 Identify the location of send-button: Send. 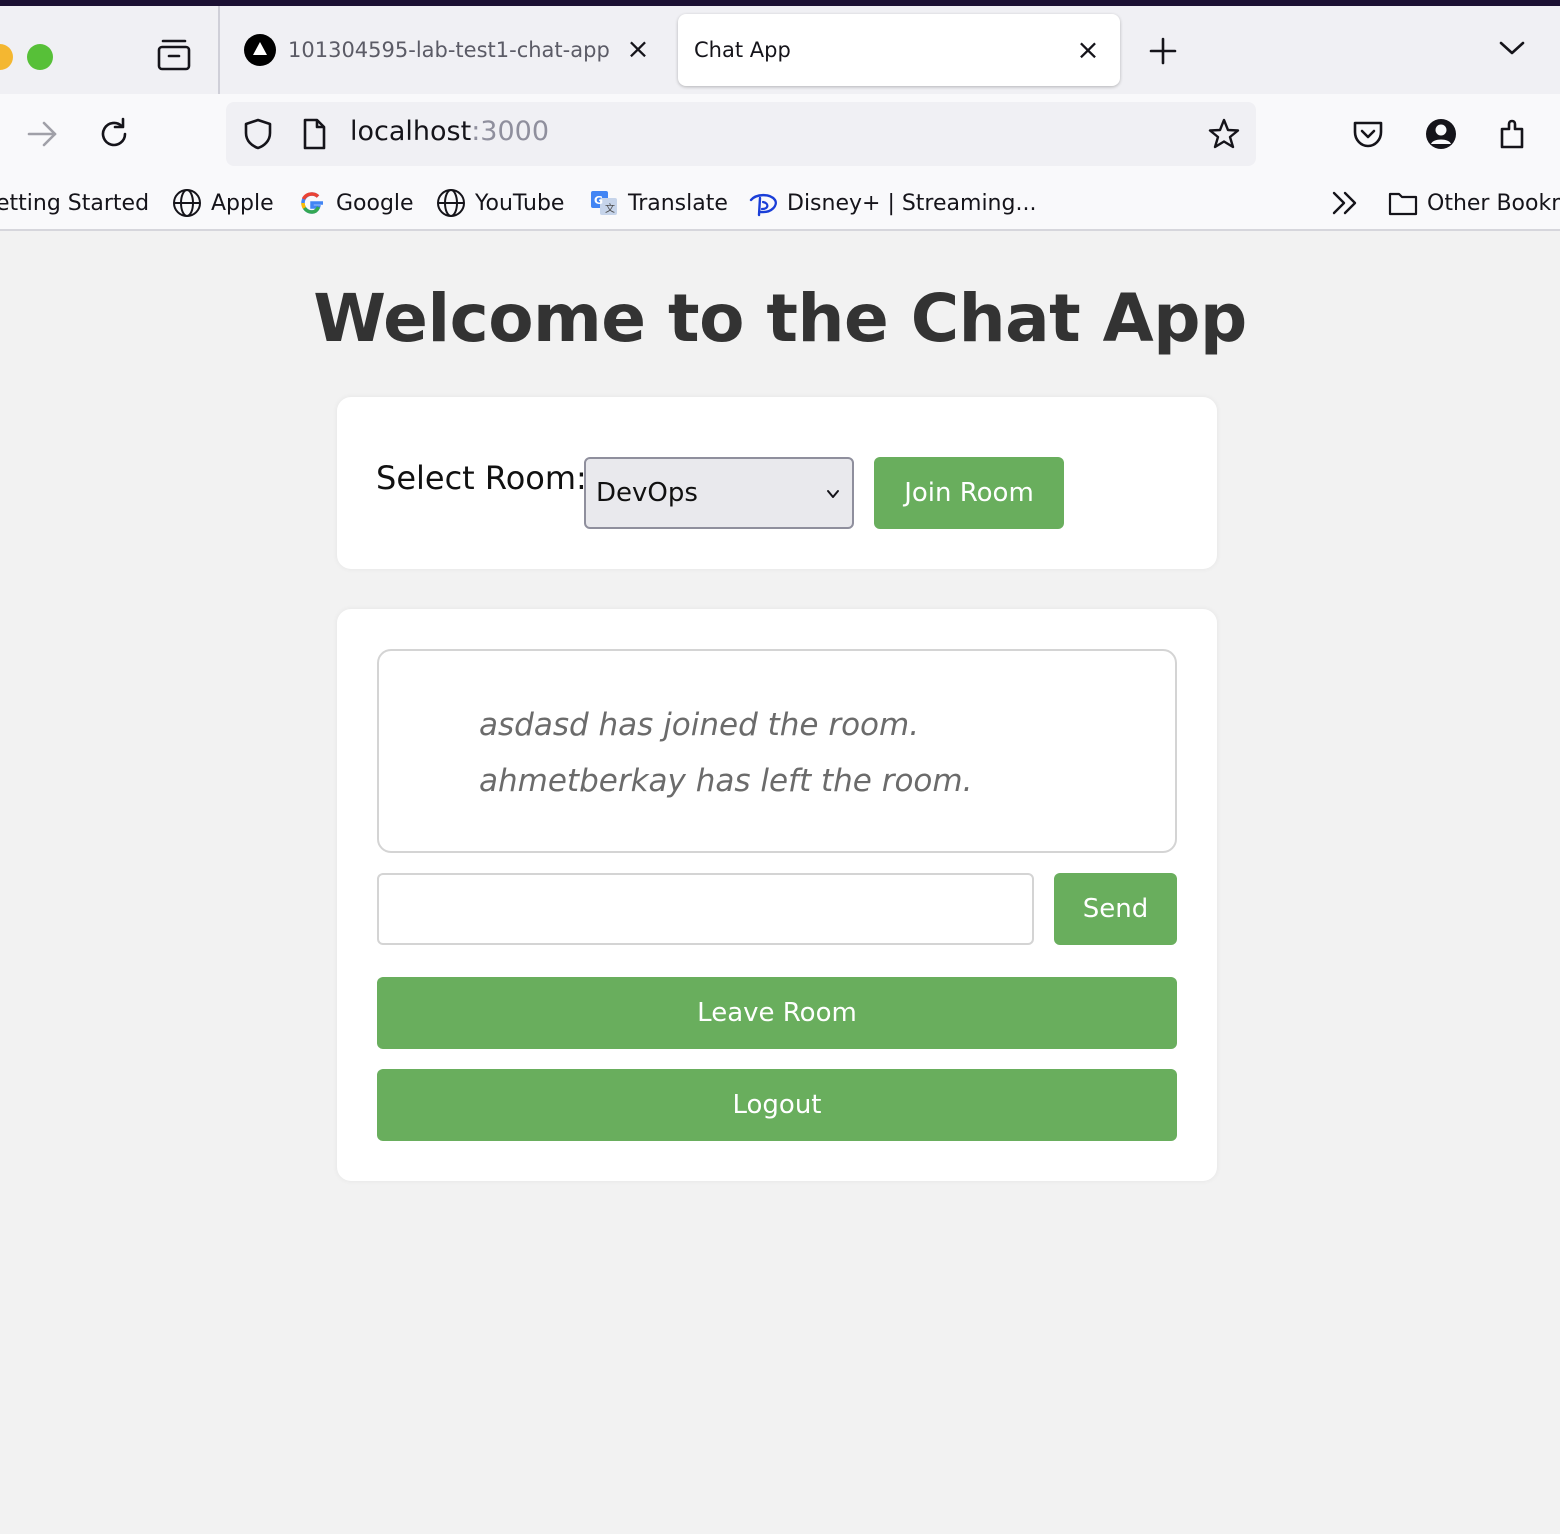
(1115, 909).